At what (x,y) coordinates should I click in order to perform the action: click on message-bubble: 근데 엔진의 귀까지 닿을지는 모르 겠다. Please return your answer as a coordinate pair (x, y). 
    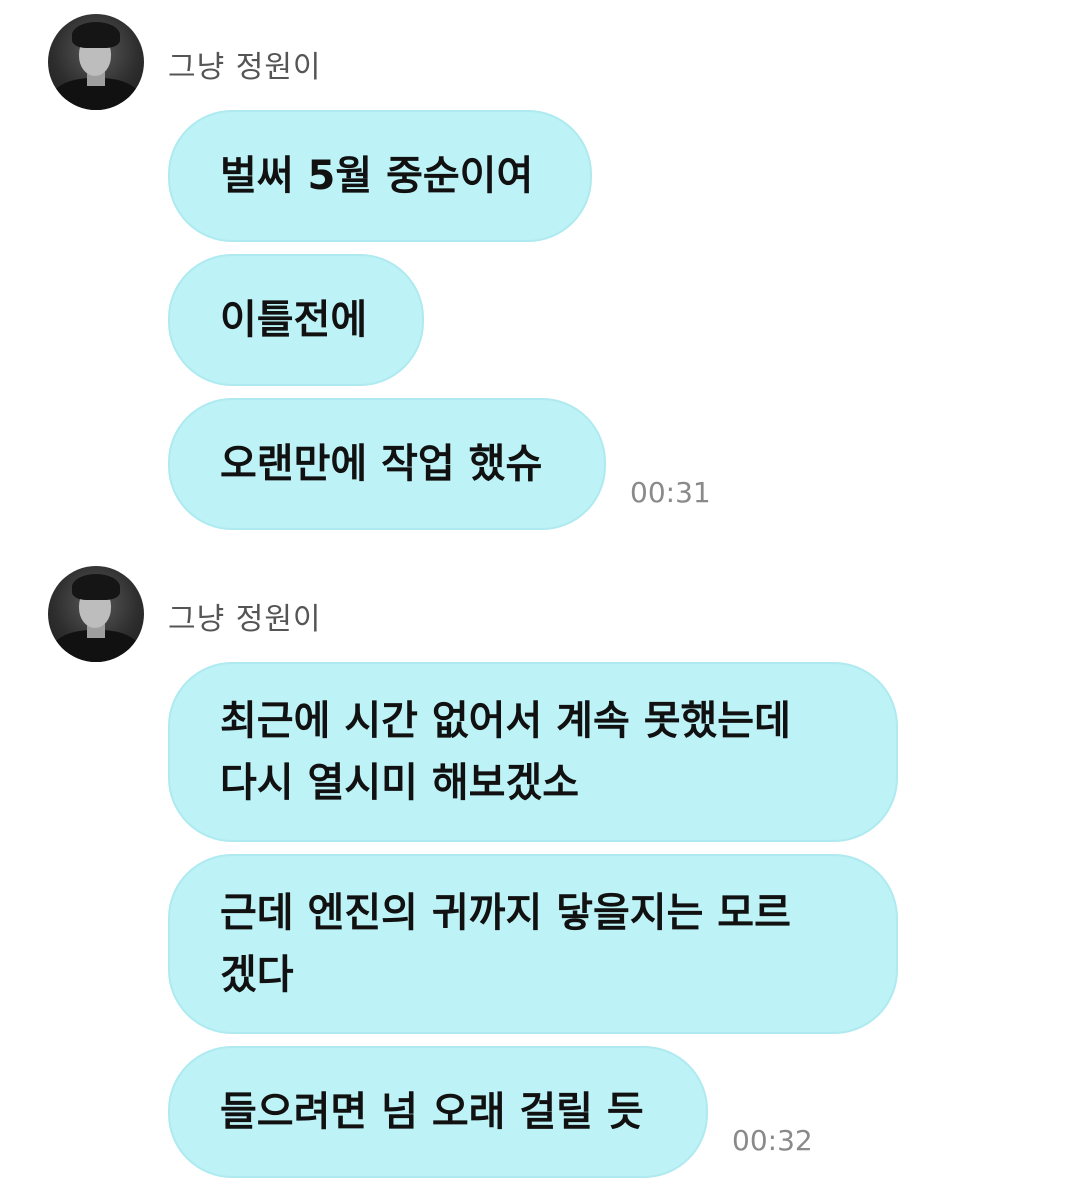
    Looking at the image, I should click on (533, 944).